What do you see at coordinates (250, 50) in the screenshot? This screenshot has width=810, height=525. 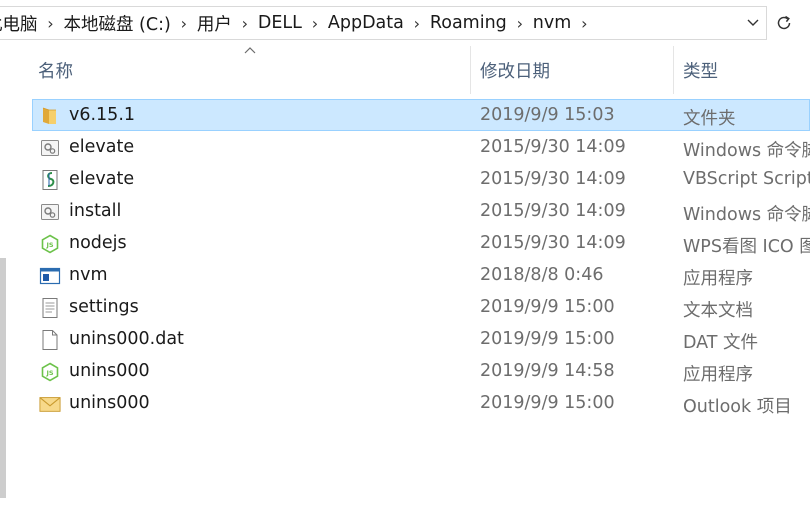 I see `sort-ascending-icon` at bounding box center [250, 50].